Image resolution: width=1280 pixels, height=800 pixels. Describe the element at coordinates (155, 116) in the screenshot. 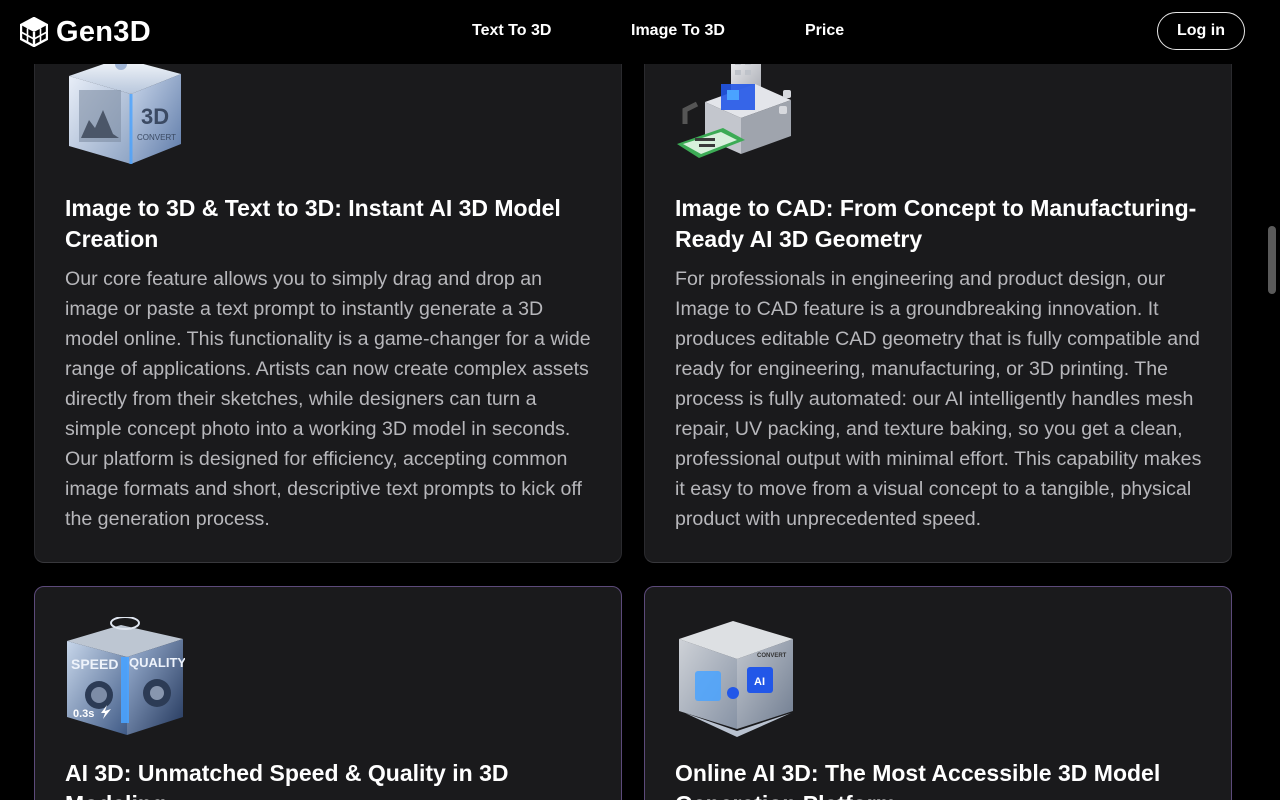

I see `svg-text: 3D` at that location.